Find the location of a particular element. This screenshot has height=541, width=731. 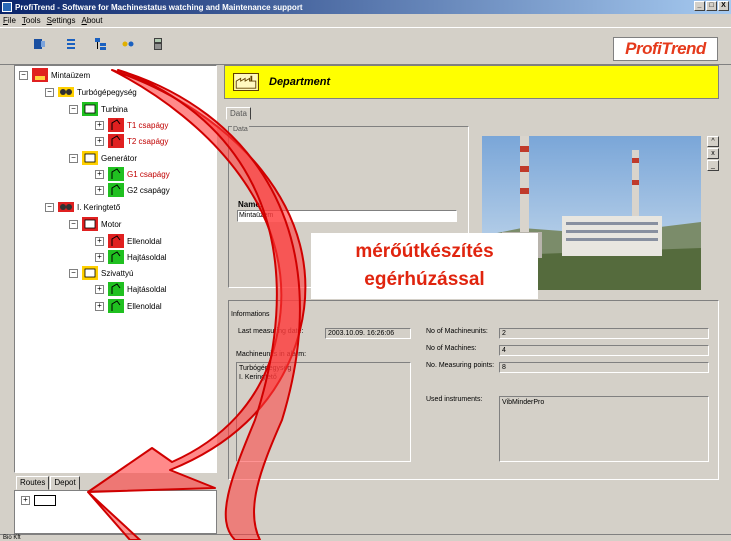

app-icon is located at coordinates (7, 7).